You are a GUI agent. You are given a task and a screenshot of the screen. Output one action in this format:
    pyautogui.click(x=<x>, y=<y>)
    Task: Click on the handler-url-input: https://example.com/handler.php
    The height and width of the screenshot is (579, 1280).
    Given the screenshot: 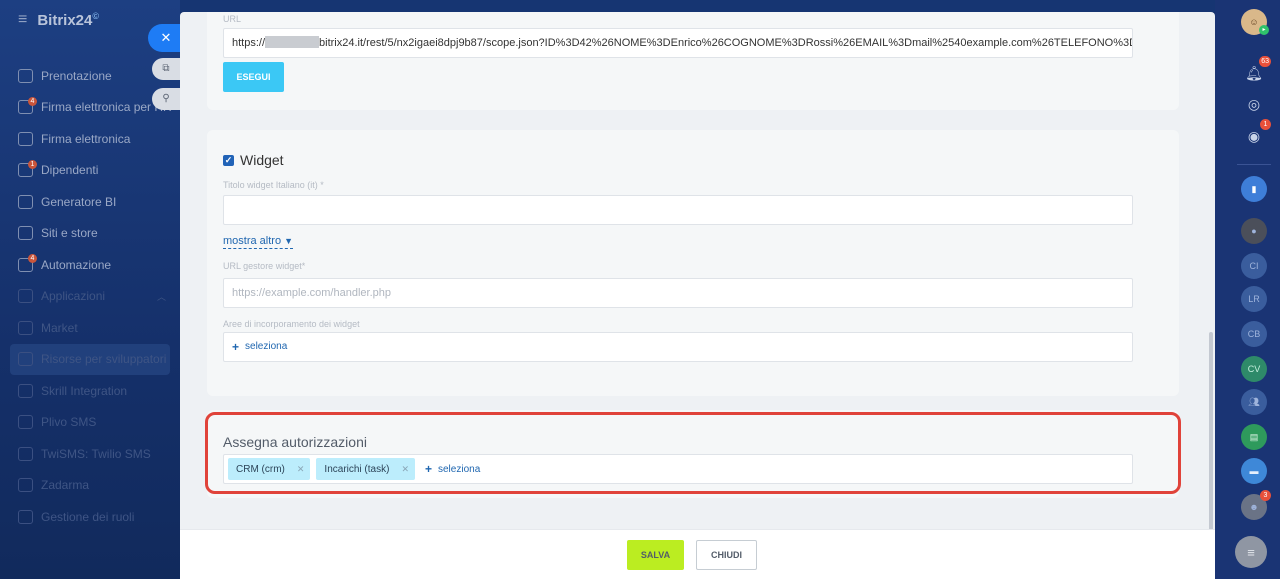 What is the action you would take?
    pyautogui.click(x=678, y=293)
    